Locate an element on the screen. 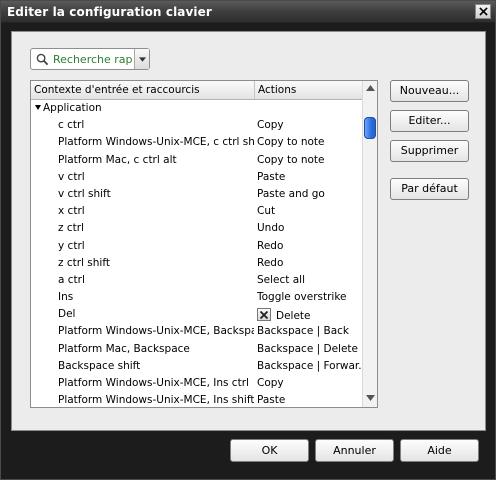  row-context-label: c ctrl is located at coordinates (71, 125).